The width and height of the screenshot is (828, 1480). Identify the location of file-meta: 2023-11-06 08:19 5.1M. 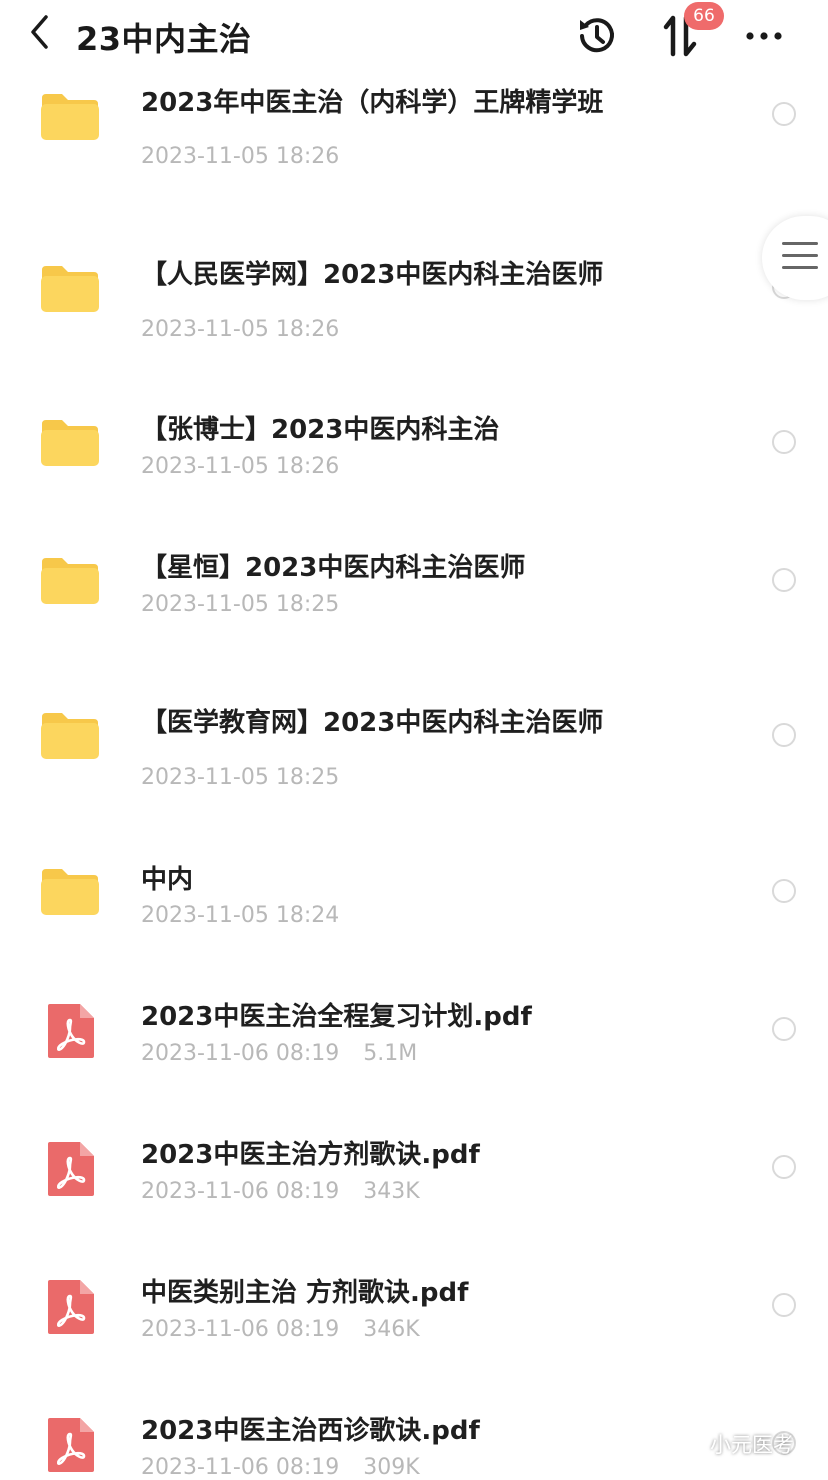
(279, 1053).